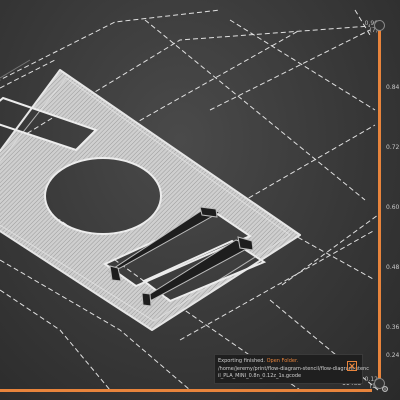 The height and width of the screenshot is (400, 400). I want to click on close-icon, so click(352, 366).